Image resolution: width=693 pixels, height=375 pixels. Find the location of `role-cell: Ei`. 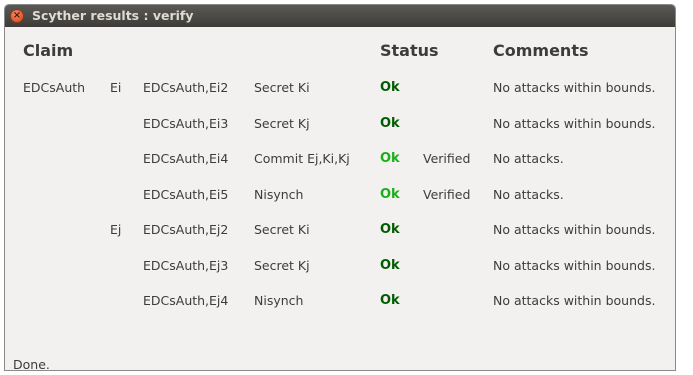

role-cell: Ei is located at coordinates (116, 87).